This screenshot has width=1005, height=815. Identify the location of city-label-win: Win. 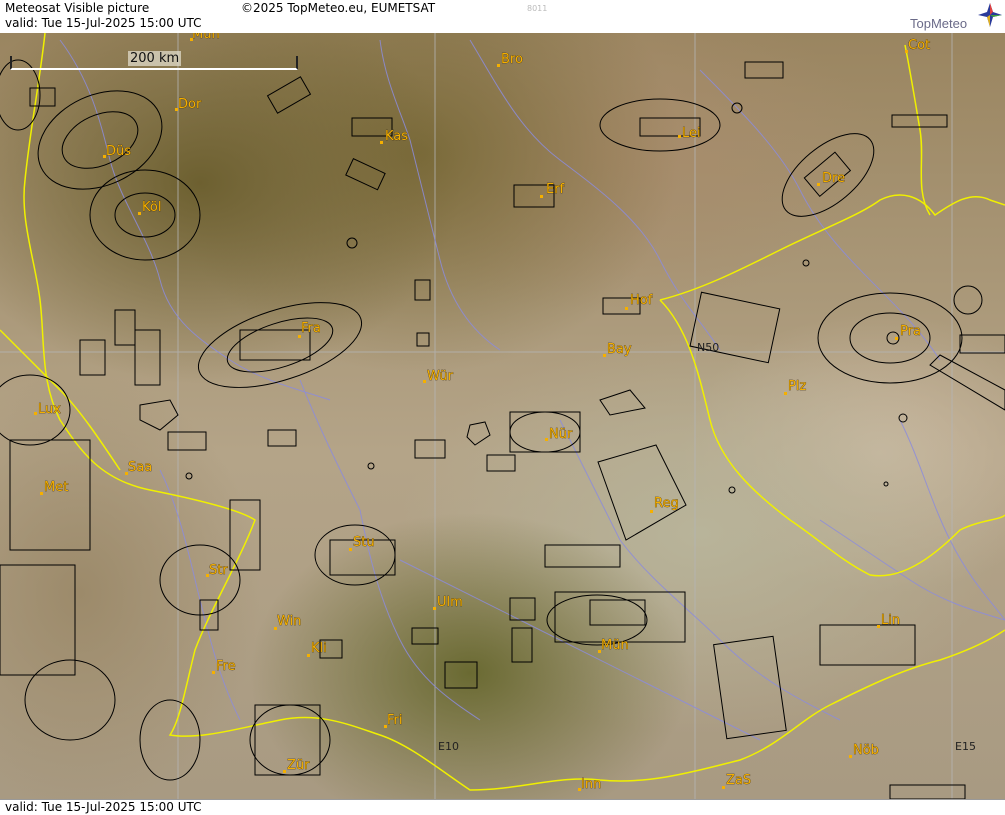
(289, 621).